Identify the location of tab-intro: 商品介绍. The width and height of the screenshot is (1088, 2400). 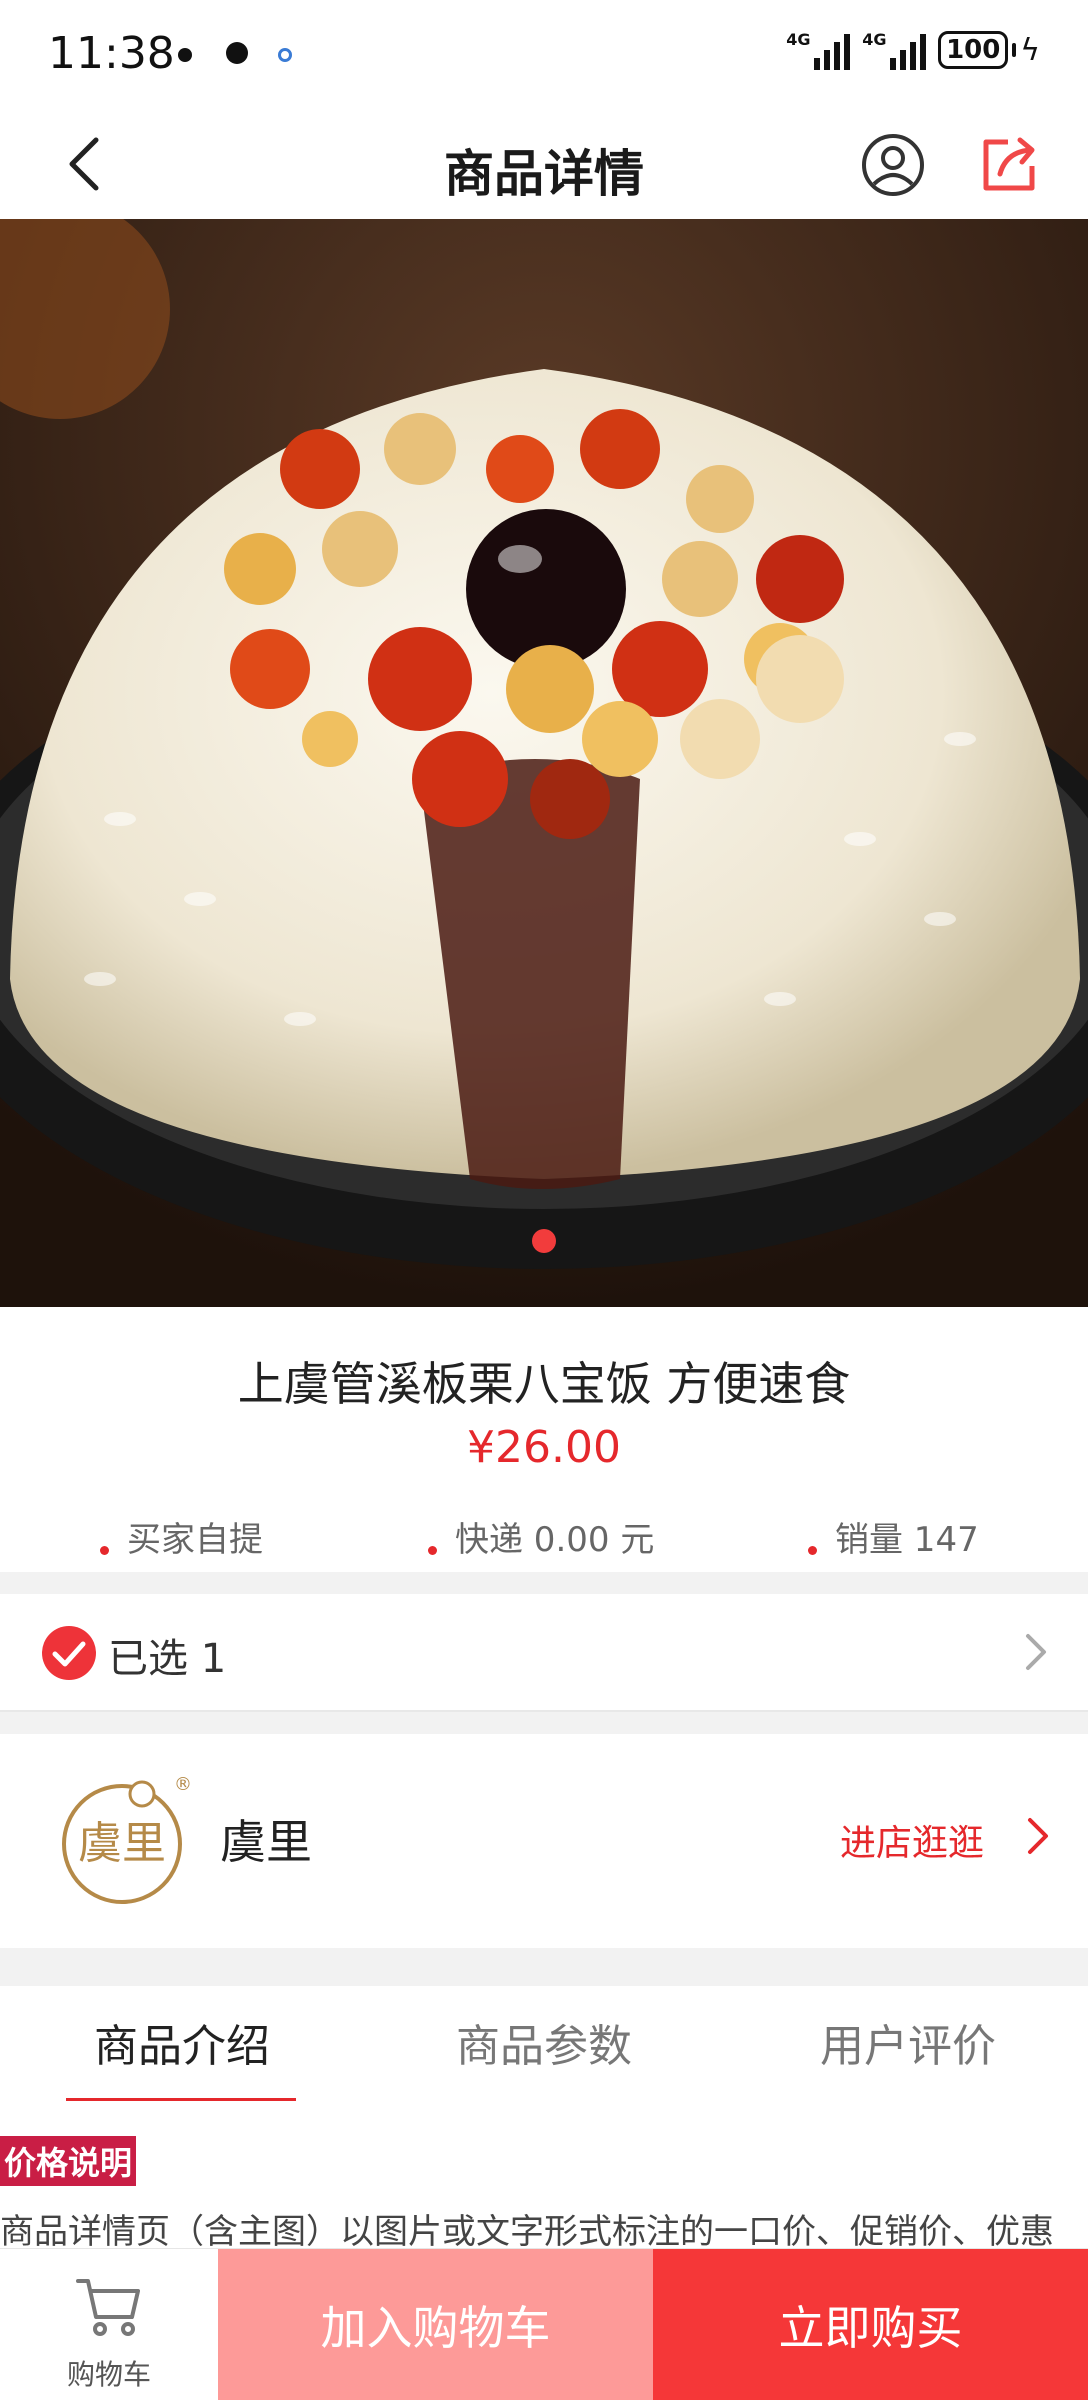
(182, 2042).